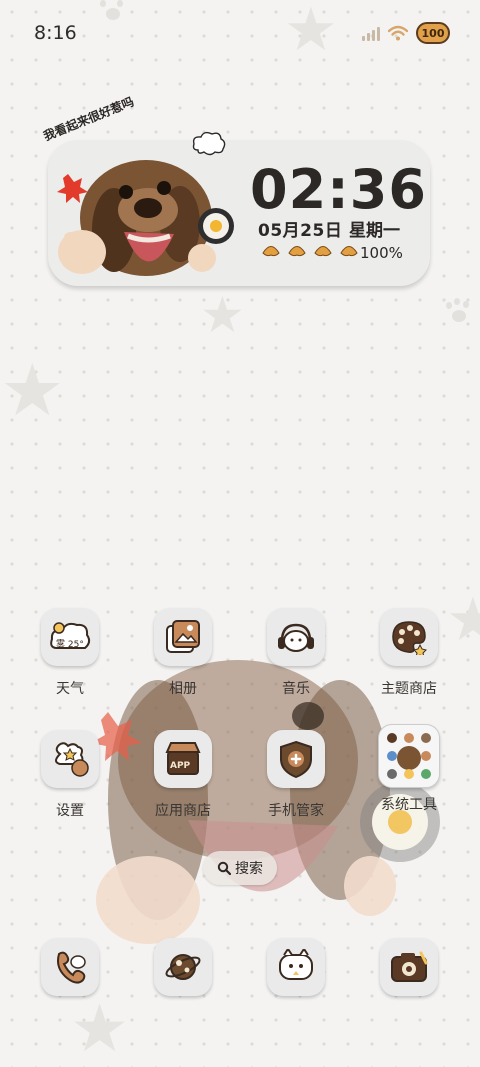 Image resolution: width=480 pixels, height=1067 pixels. Describe the element at coordinates (398, 33) in the screenshot. I see `wifi-icon` at that location.